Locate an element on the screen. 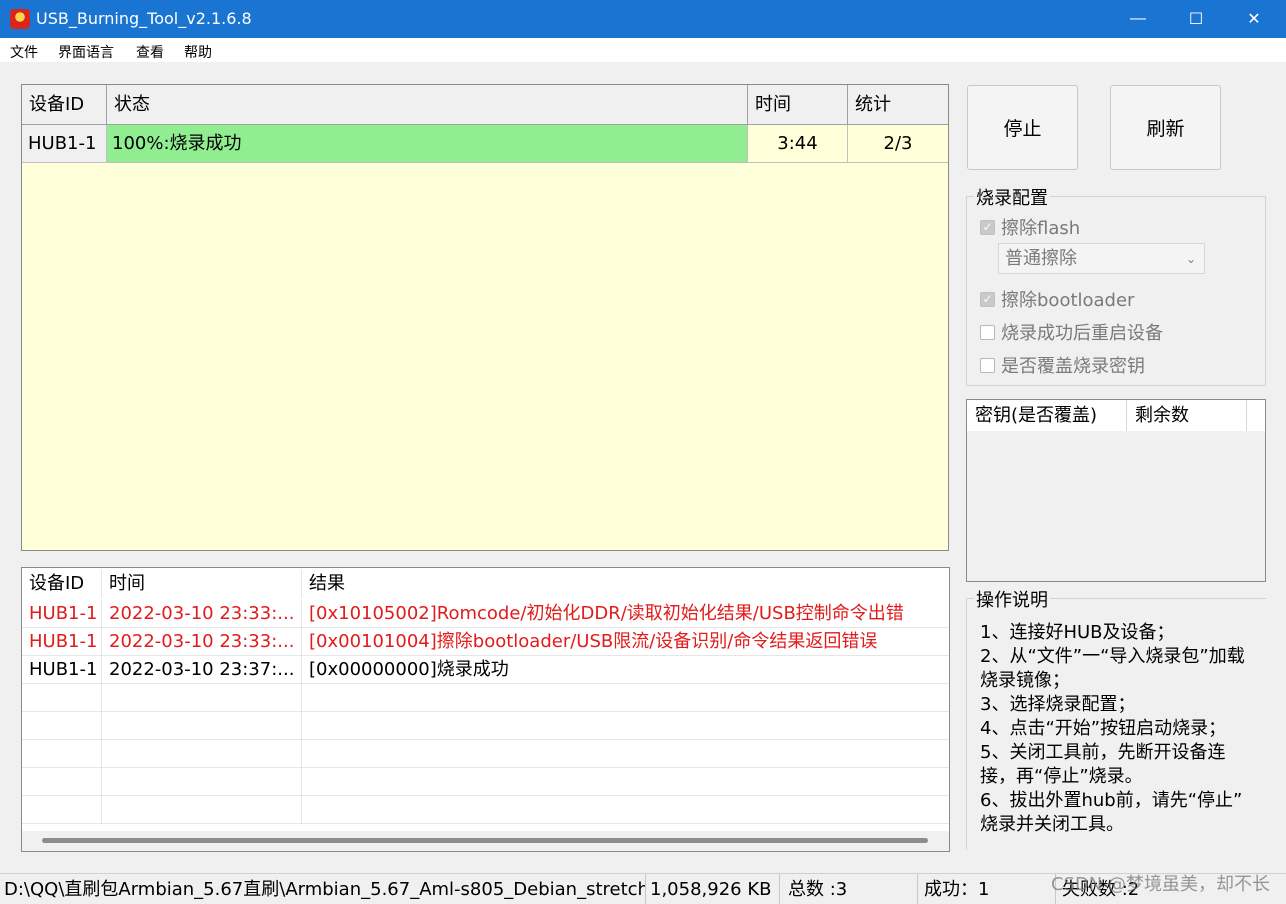  instruction-line: 5、关闭工具前，先断开设备连 is located at coordinates (1103, 752).